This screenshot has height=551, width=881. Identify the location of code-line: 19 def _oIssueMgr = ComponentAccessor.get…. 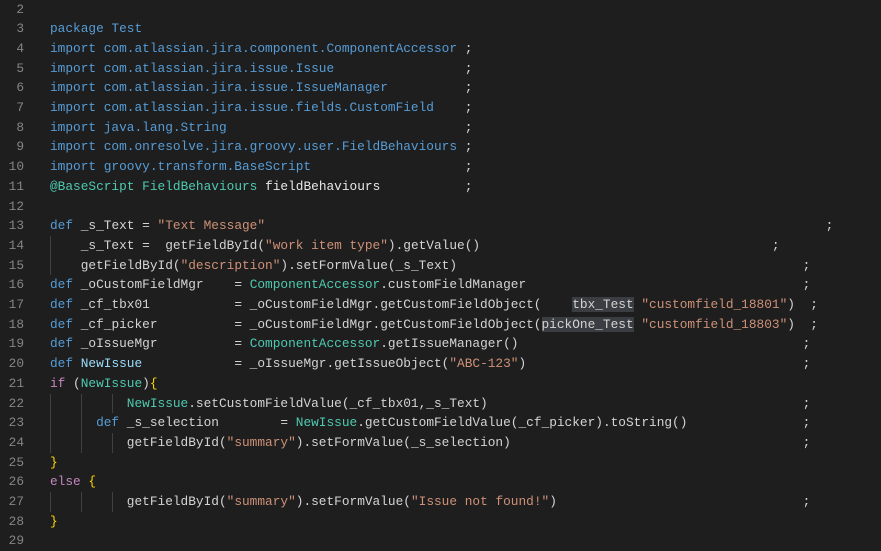
(440, 344).